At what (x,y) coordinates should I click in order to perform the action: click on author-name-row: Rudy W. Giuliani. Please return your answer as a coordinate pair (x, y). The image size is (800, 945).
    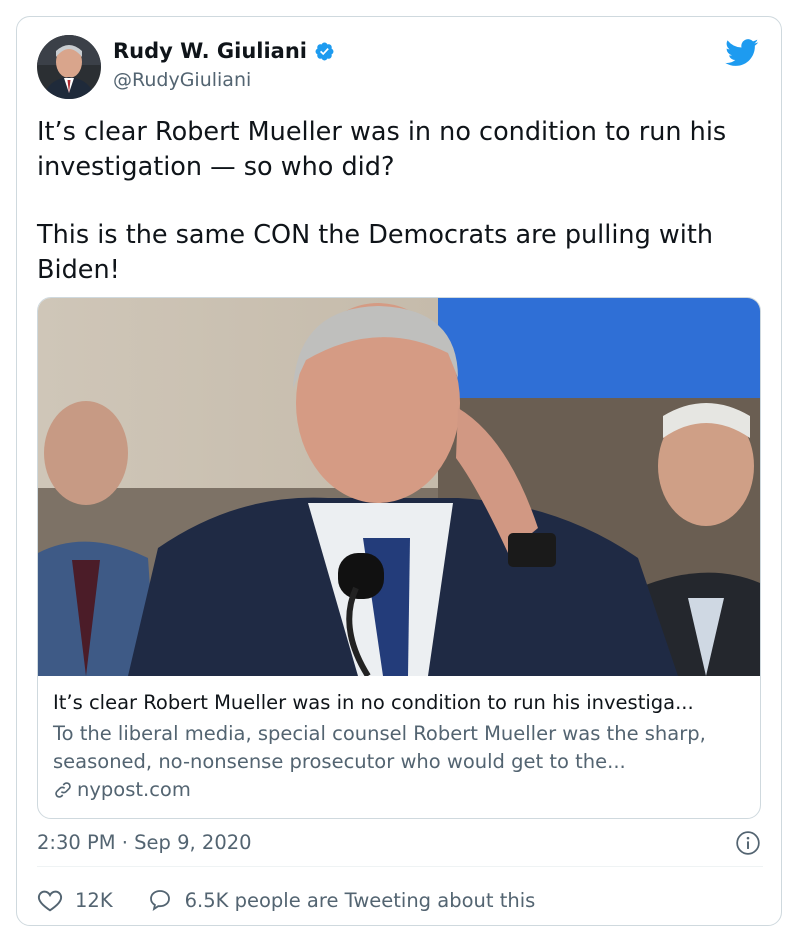
    Looking at the image, I should click on (224, 51).